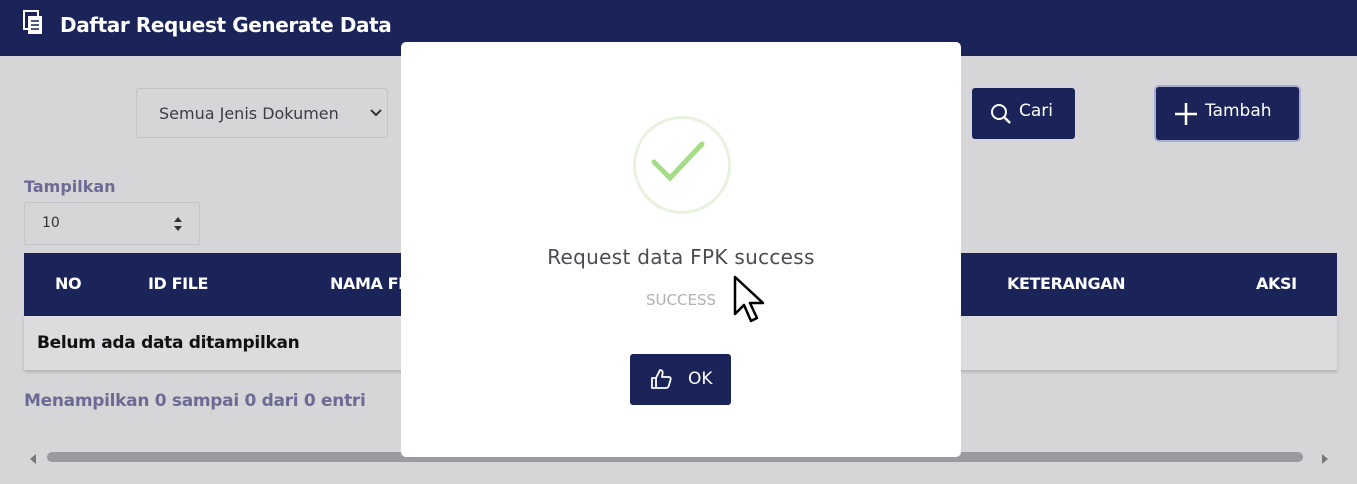 The height and width of the screenshot is (484, 1357). Describe the element at coordinates (680, 379) in the screenshot. I see `ok-button: OK` at that location.